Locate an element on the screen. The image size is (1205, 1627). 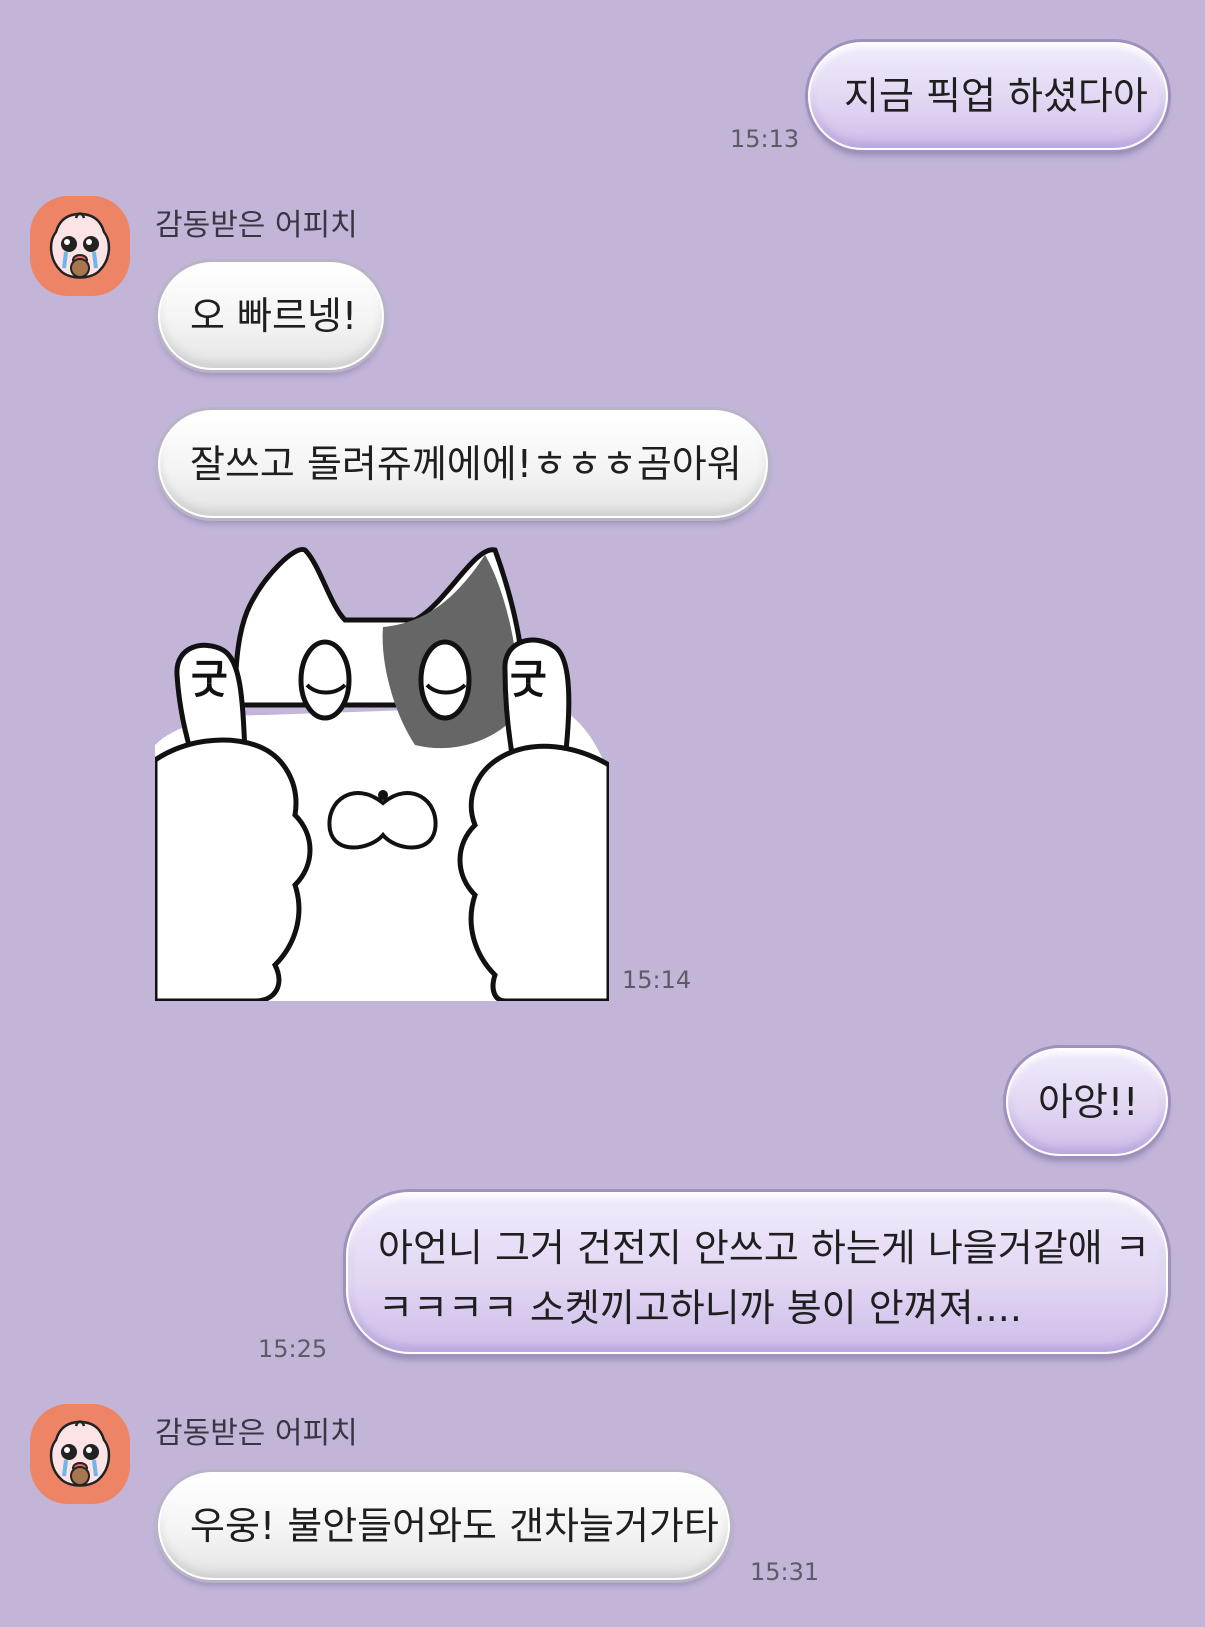
message-time: 15:13 is located at coordinates (765, 139).